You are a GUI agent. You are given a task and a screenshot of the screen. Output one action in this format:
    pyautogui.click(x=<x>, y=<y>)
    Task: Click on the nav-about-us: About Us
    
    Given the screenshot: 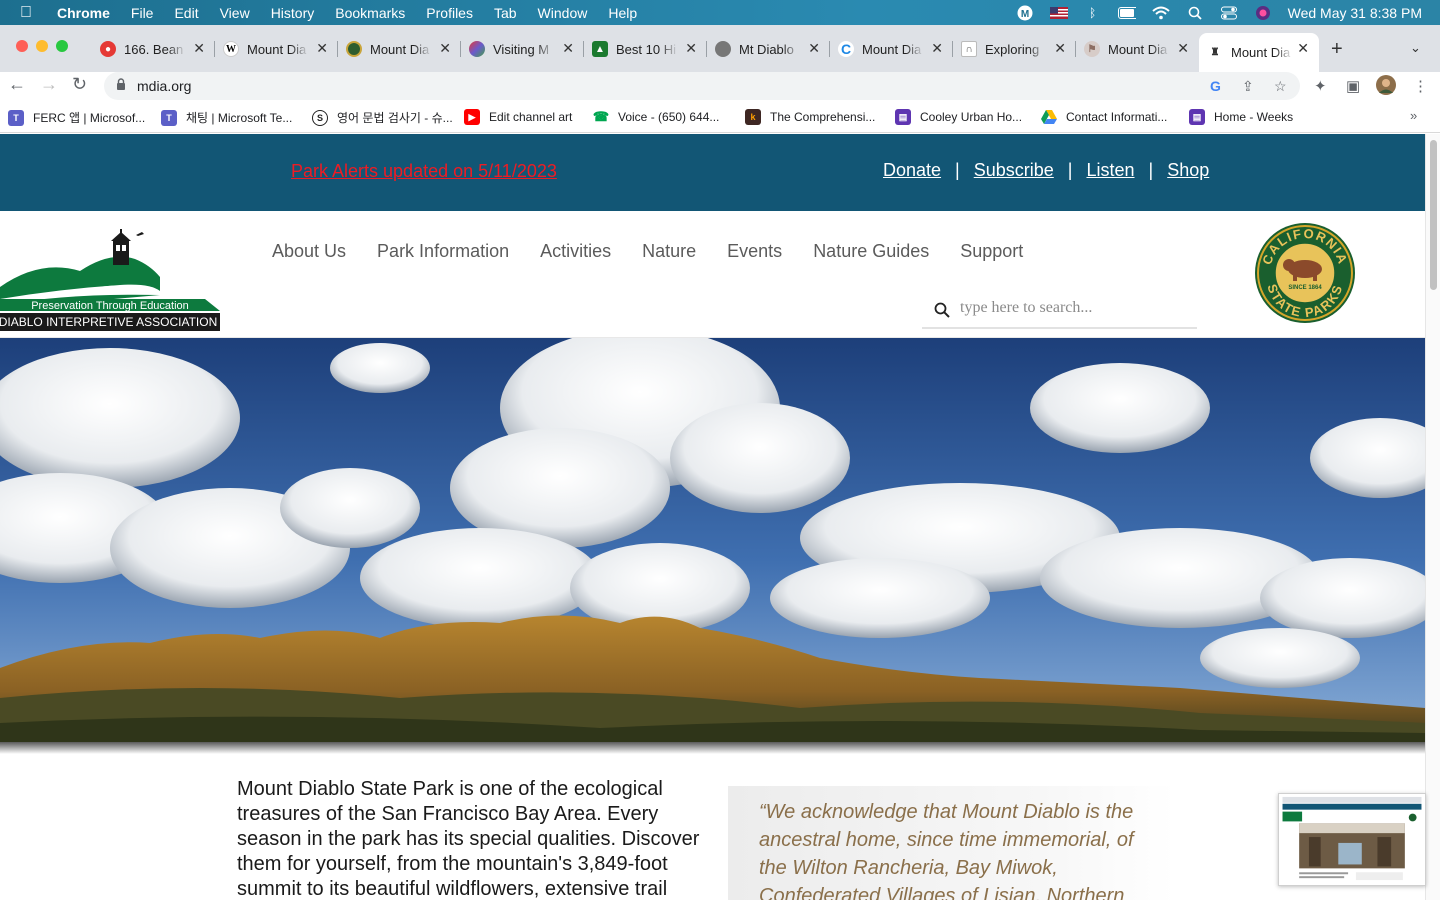 What is the action you would take?
    pyautogui.click(x=309, y=251)
    